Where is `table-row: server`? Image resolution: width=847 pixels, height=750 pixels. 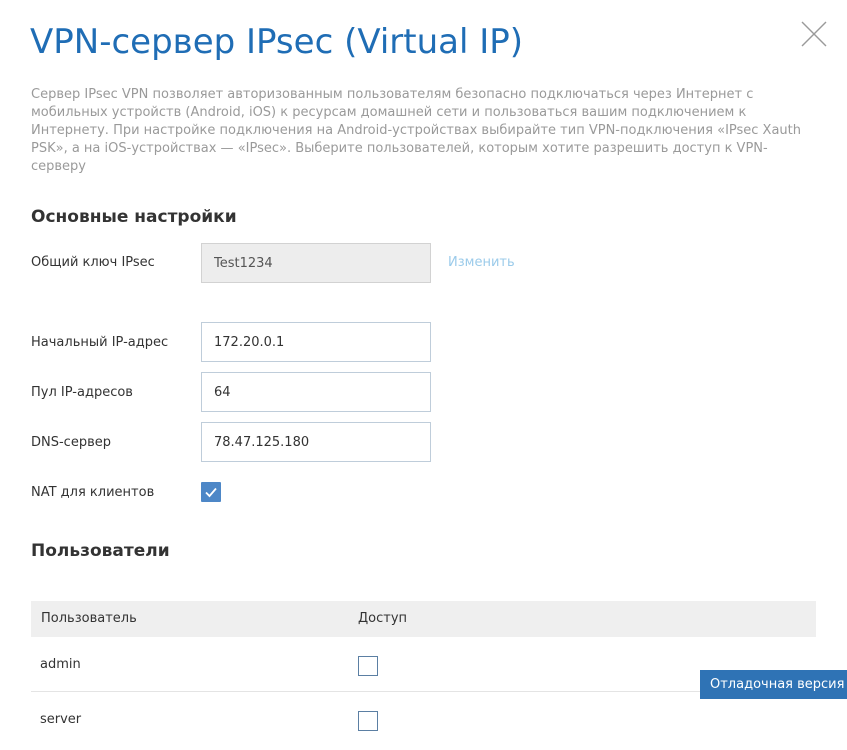
table-row: server is located at coordinates (423, 719).